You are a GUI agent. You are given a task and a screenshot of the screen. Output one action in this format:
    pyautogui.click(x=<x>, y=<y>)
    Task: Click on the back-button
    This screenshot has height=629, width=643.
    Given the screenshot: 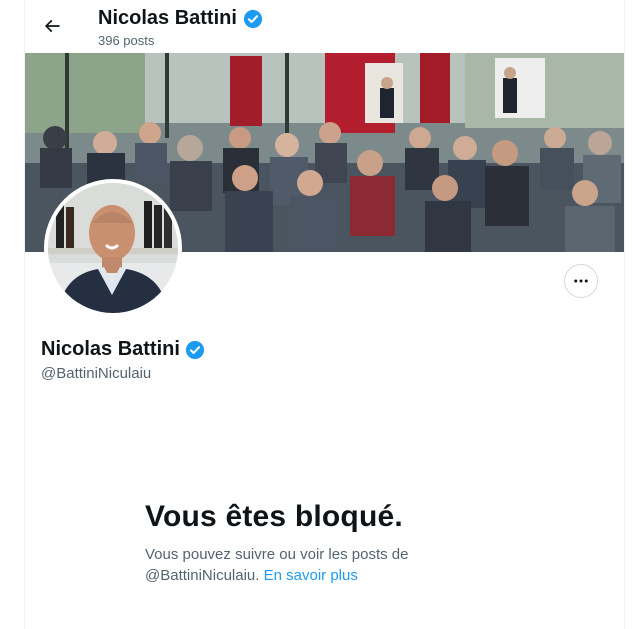 What is the action you would take?
    pyautogui.click(x=52, y=26)
    